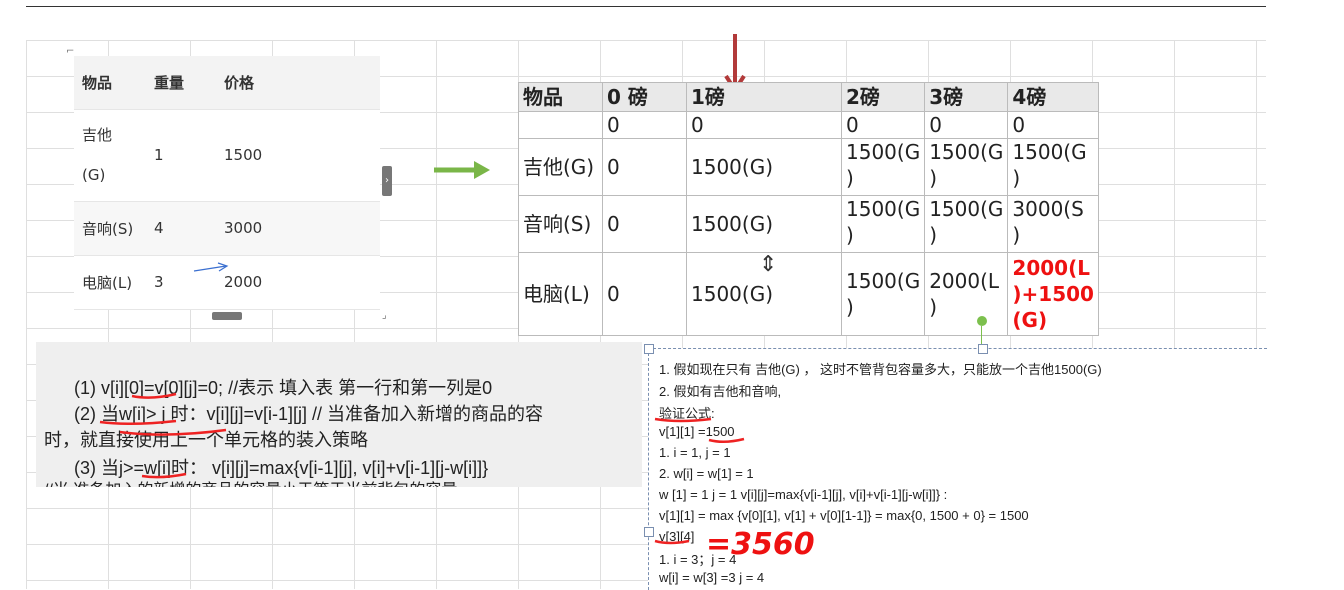 The height and width of the screenshot is (590, 1344). Describe the element at coordinates (560, 167) in the screenshot. I see `dp-row-label: 吉他(G)` at that location.